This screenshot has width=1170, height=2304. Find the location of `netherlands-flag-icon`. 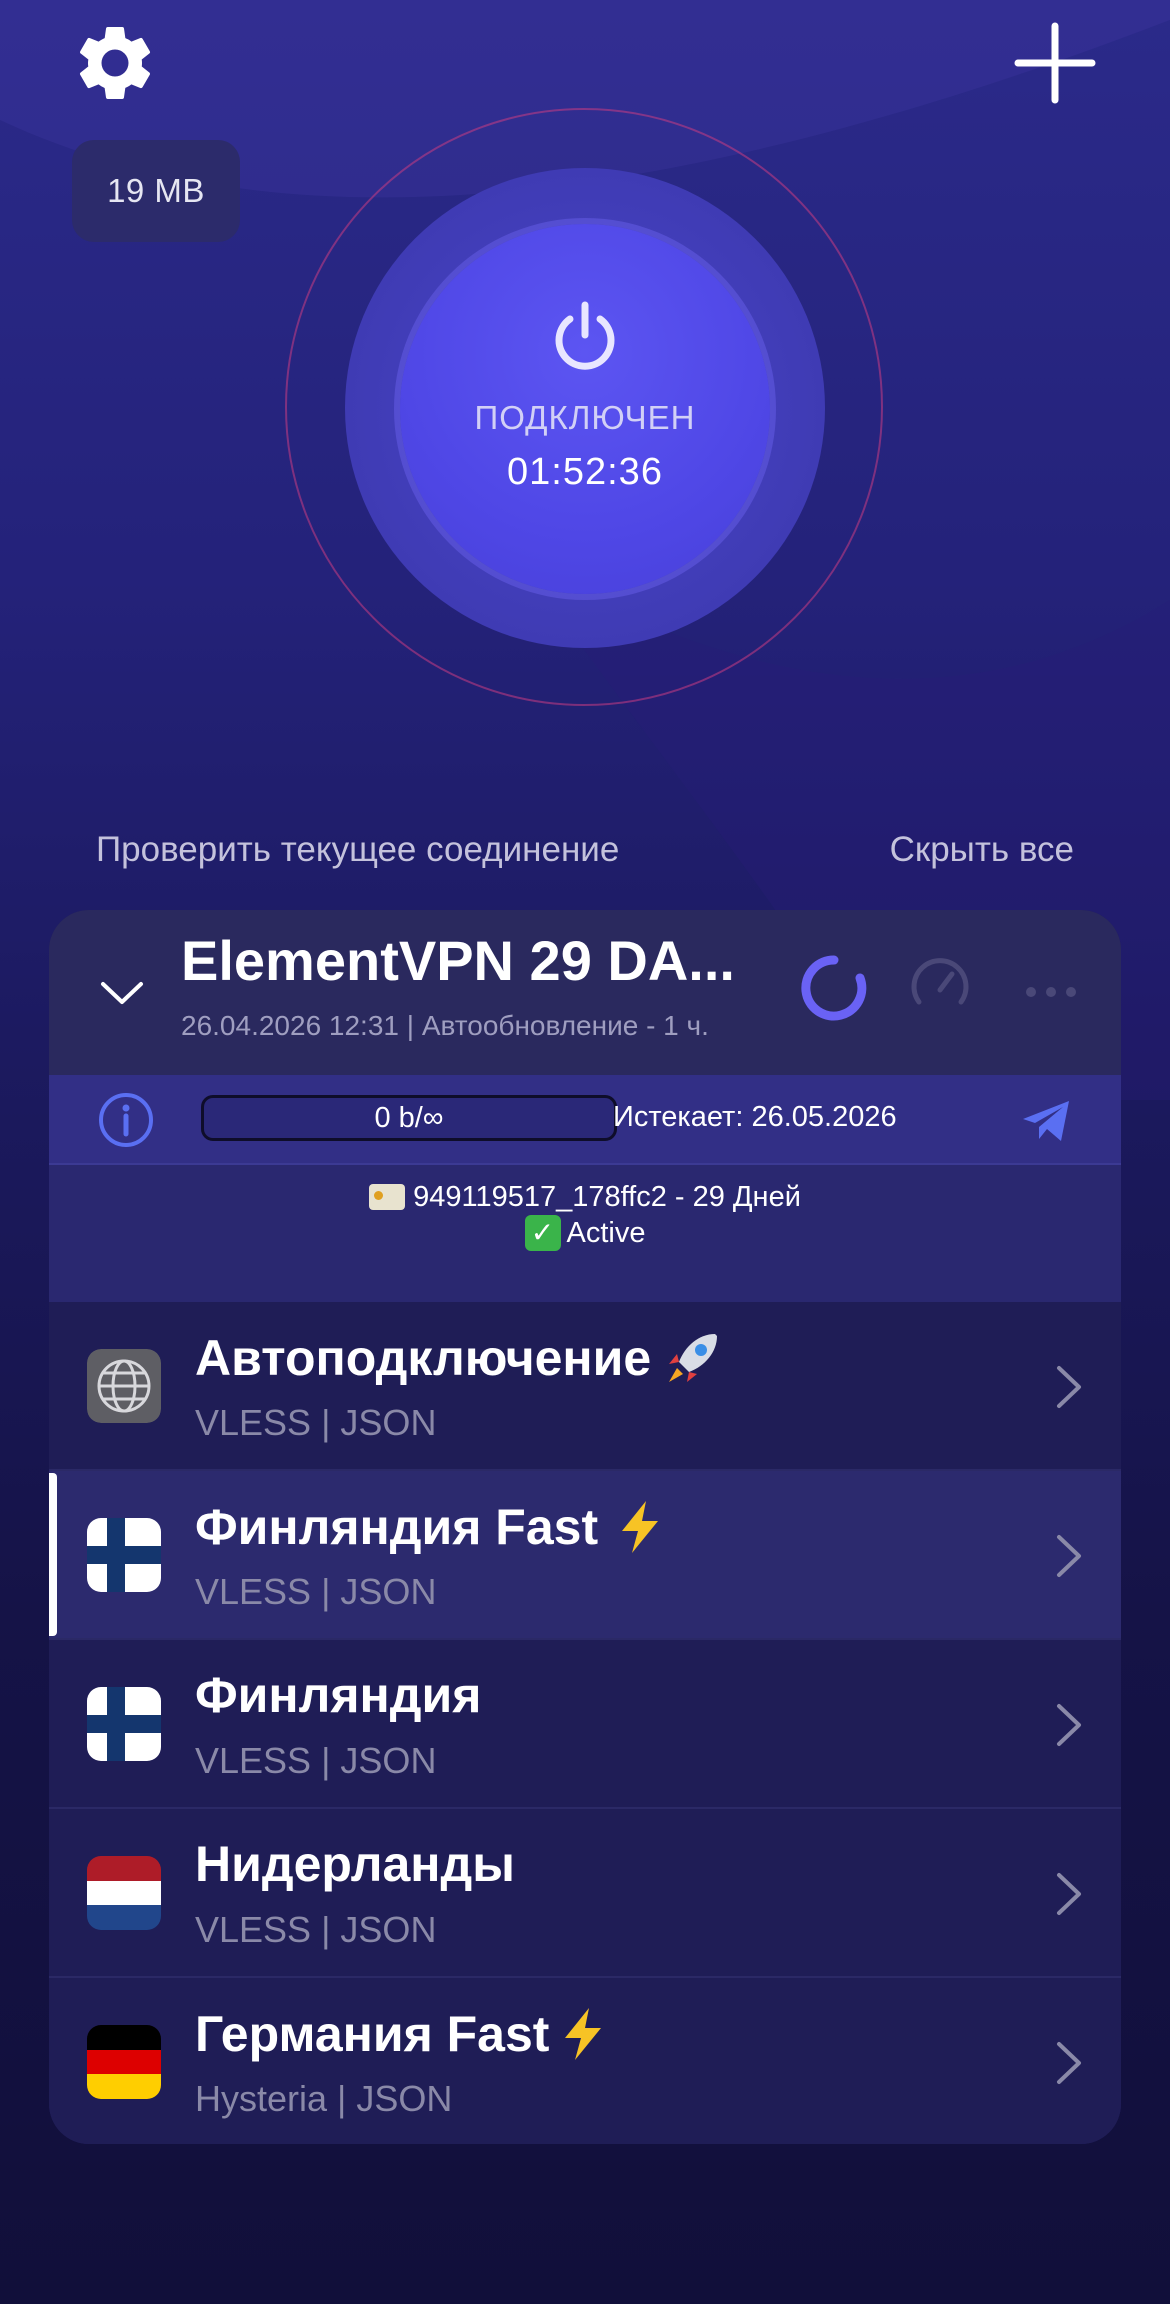

netherlands-flag-icon is located at coordinates (124, 1893).